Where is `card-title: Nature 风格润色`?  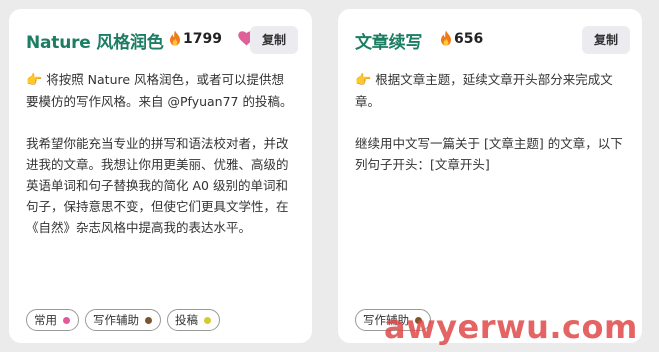
card-title: Nature 风格润色 is located at coordinates (95, 40).